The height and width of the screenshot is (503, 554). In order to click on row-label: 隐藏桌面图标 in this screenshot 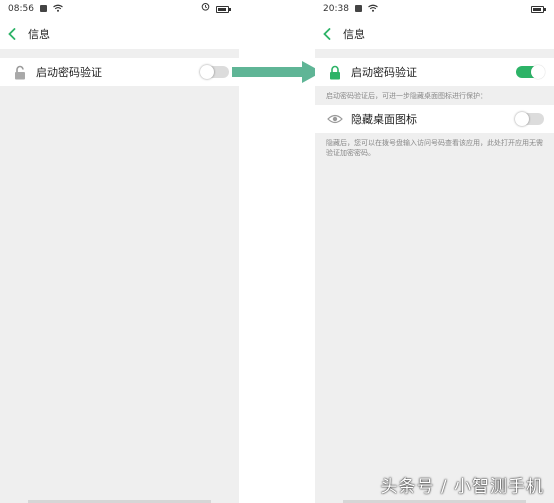, I will do `click(384, 119)`.